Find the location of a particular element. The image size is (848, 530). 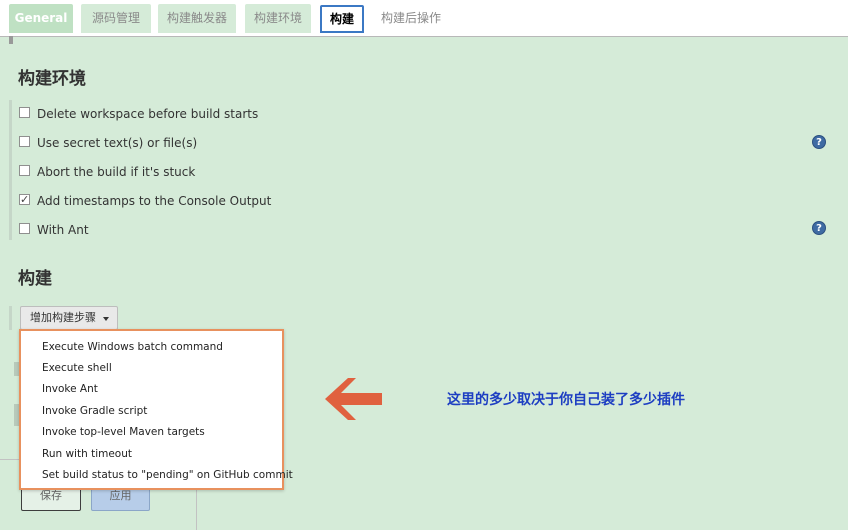

menu-item-run-with-timeout: Run with timeout is located at coordinates (87, 454).